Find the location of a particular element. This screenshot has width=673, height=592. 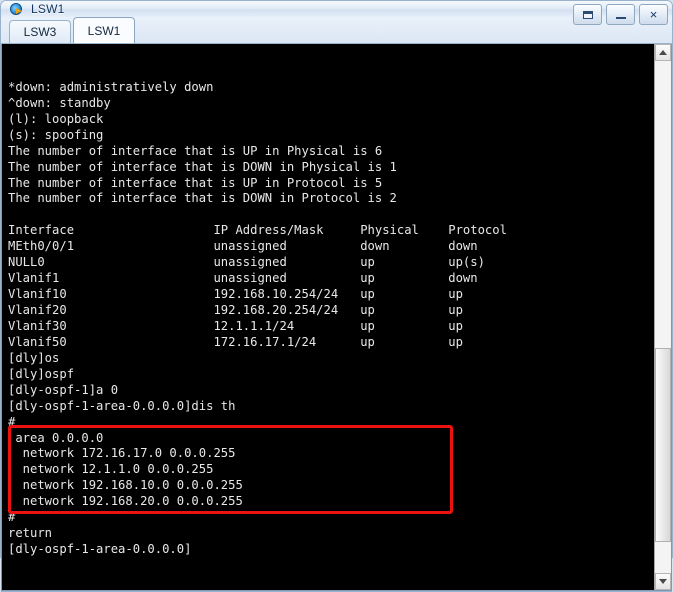

terminal-line: *down: administratively down is located at coordinates (111, 86).